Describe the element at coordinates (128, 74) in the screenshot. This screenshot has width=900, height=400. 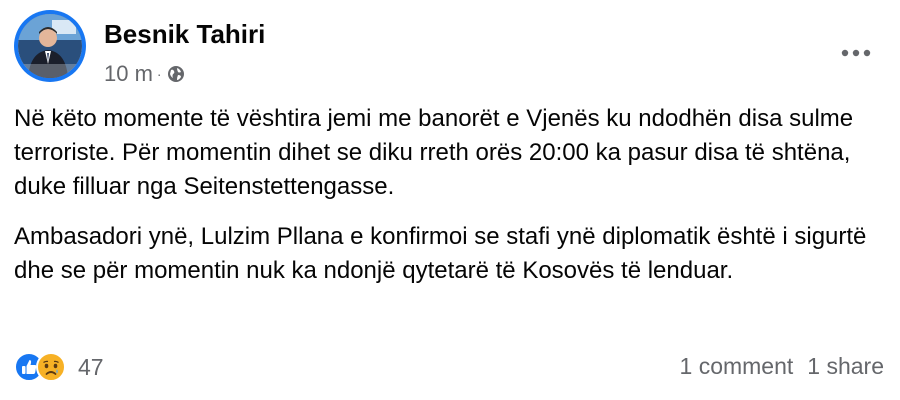
I see `post-timestamp: 10 m` at that location.